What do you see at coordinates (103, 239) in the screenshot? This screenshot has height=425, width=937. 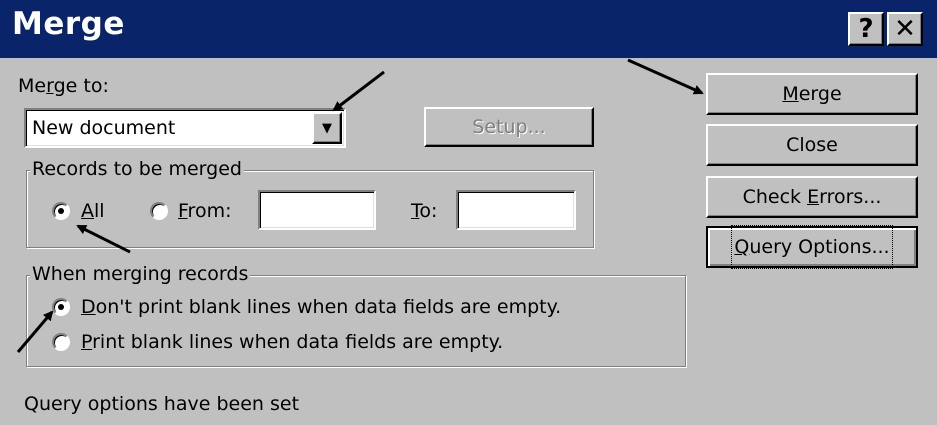 I see `arrow-to-radio-all` at bounding box center [103, 239].